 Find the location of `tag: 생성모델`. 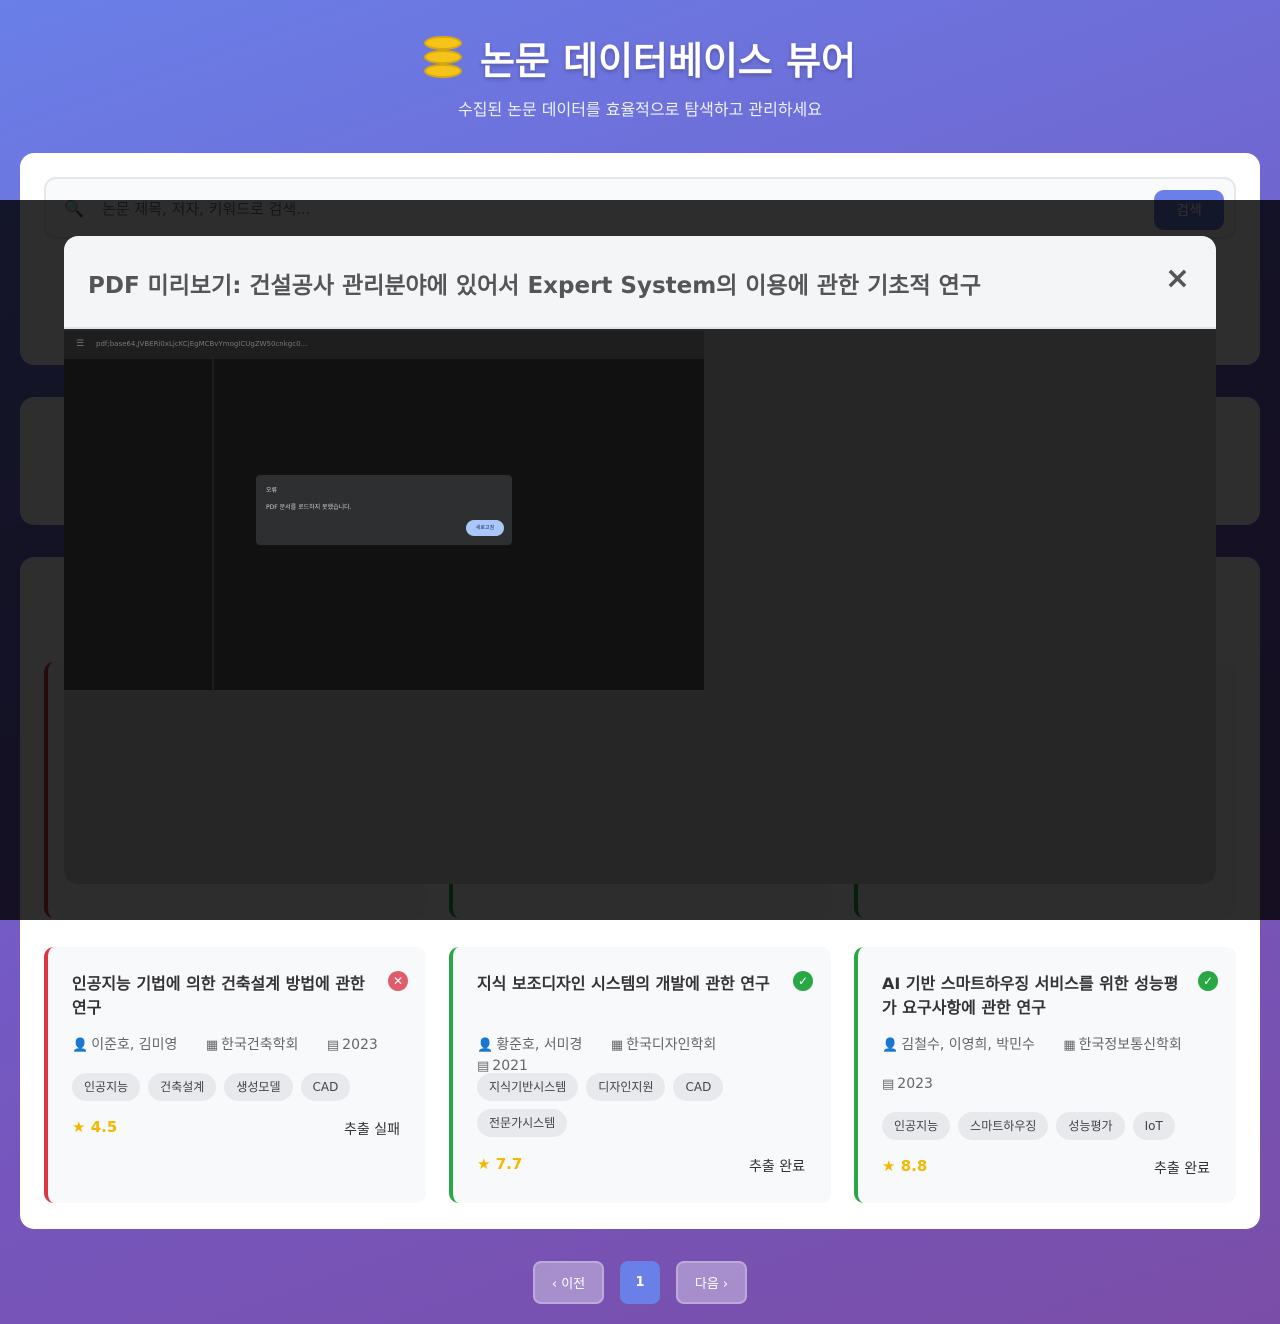

tag: 생성모델 is located at coordinates (258, 1087).